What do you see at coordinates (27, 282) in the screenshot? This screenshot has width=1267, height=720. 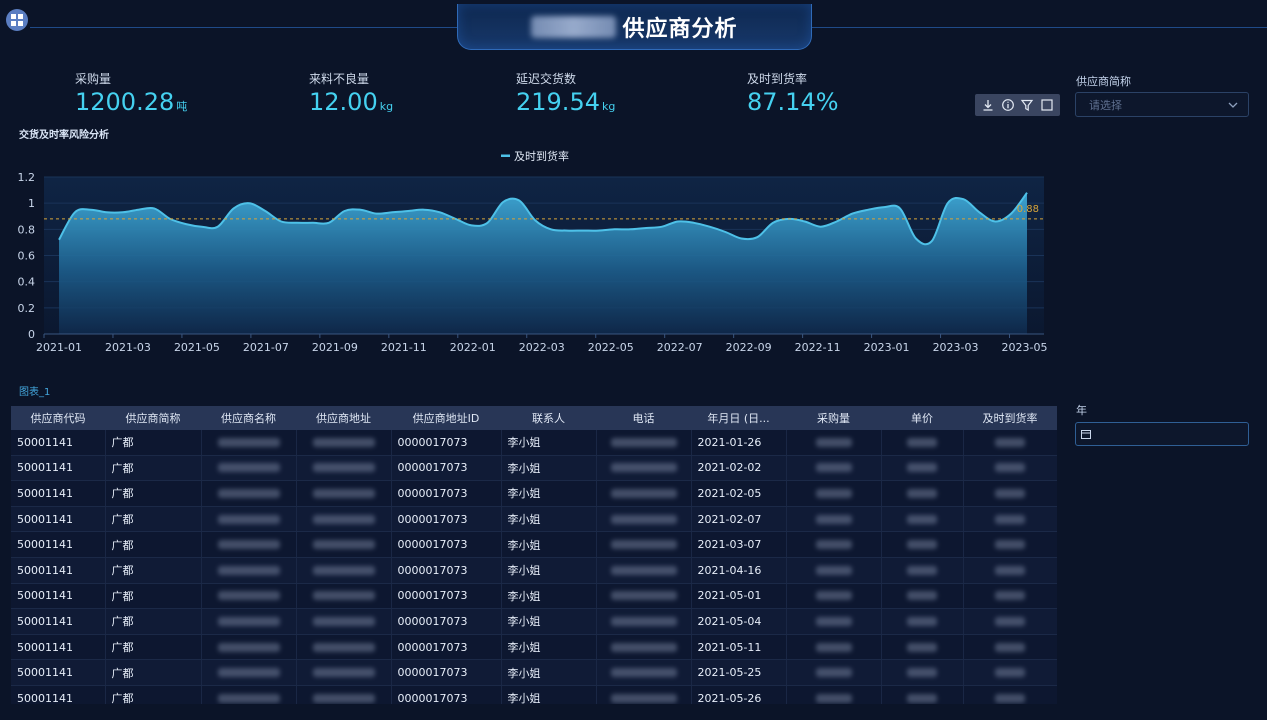 I see `y-tick-label: 0.4` at bounding box center [27, 282].